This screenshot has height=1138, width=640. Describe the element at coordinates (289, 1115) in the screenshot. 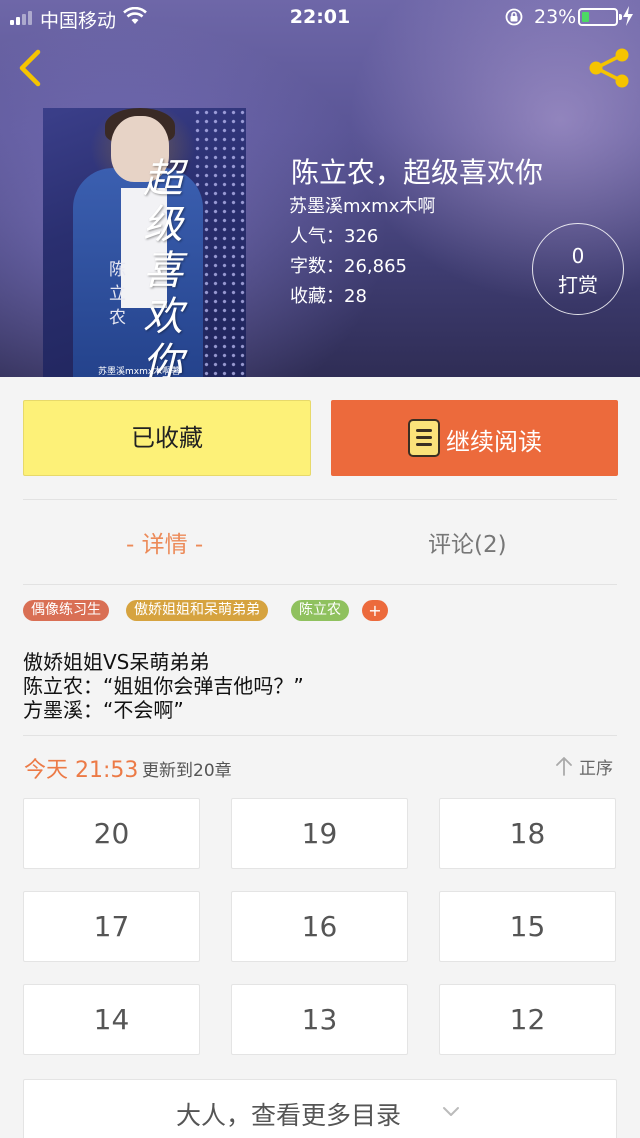

I see `more-chapters-label: 大人，查看更多目录` at that location.